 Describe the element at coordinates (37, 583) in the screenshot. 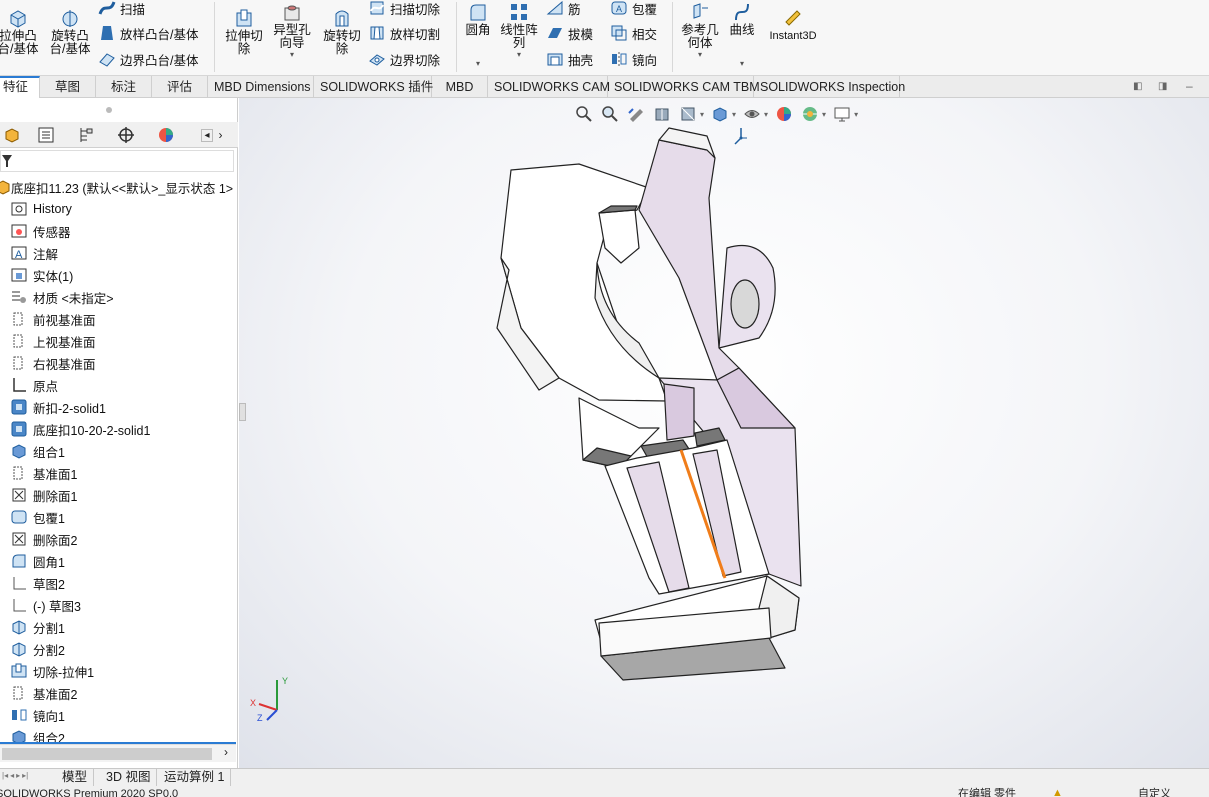

I see `tree-item: 草图2` at that location.